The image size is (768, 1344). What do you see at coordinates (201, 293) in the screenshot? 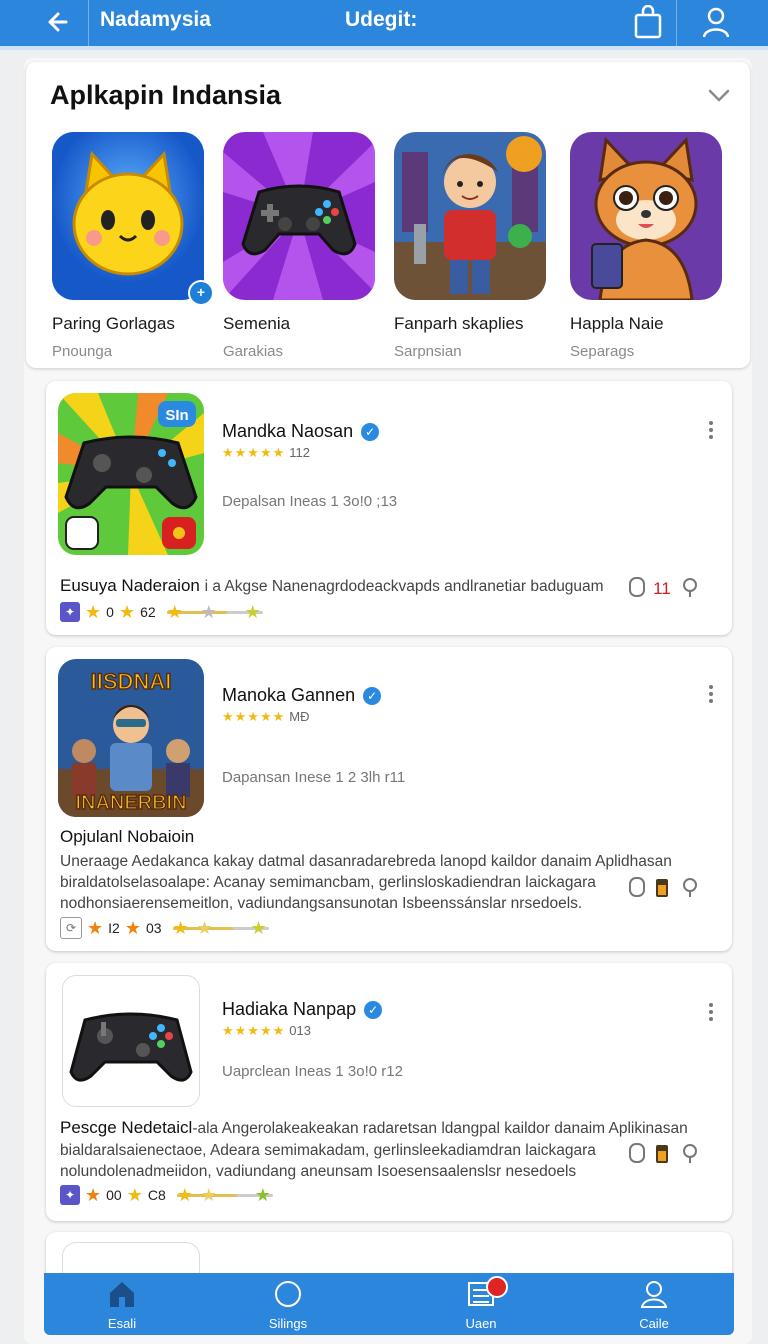
I see `install-badge-icon: +` at bounding box center [201, 293].